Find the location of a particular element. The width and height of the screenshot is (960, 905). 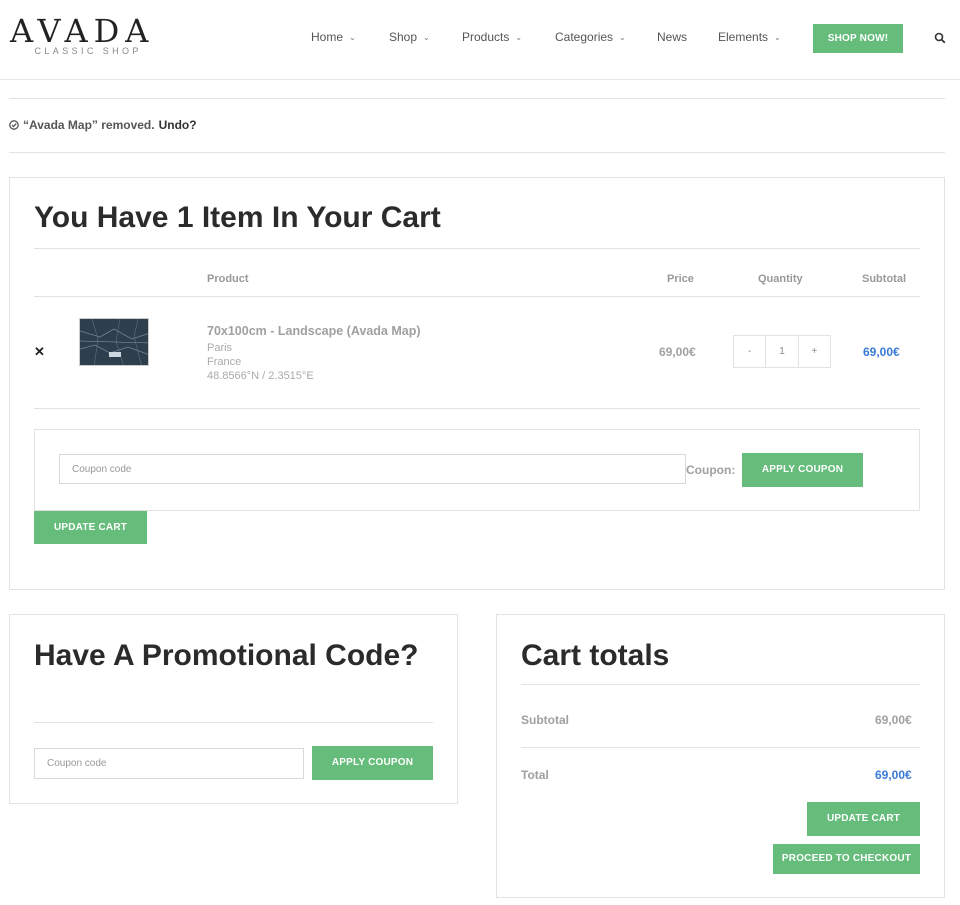

qty-minus-button: - is located at coordinates (749, 351).